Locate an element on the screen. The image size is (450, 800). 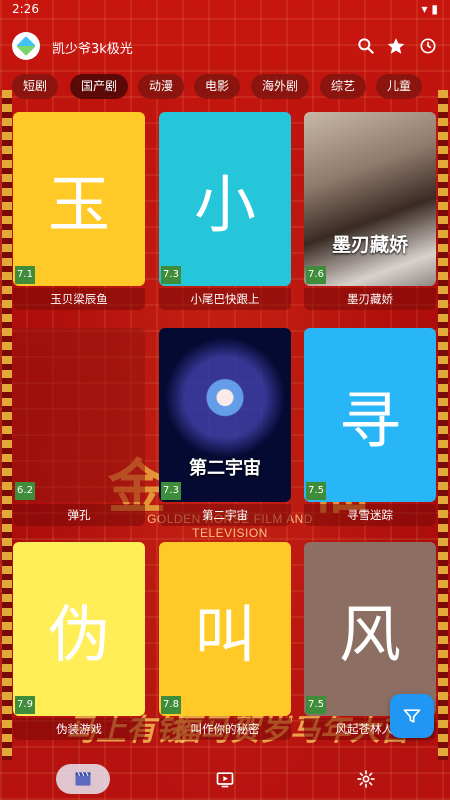
poster-title-art: 第二宇宙 is located at coordinates (225, 468).